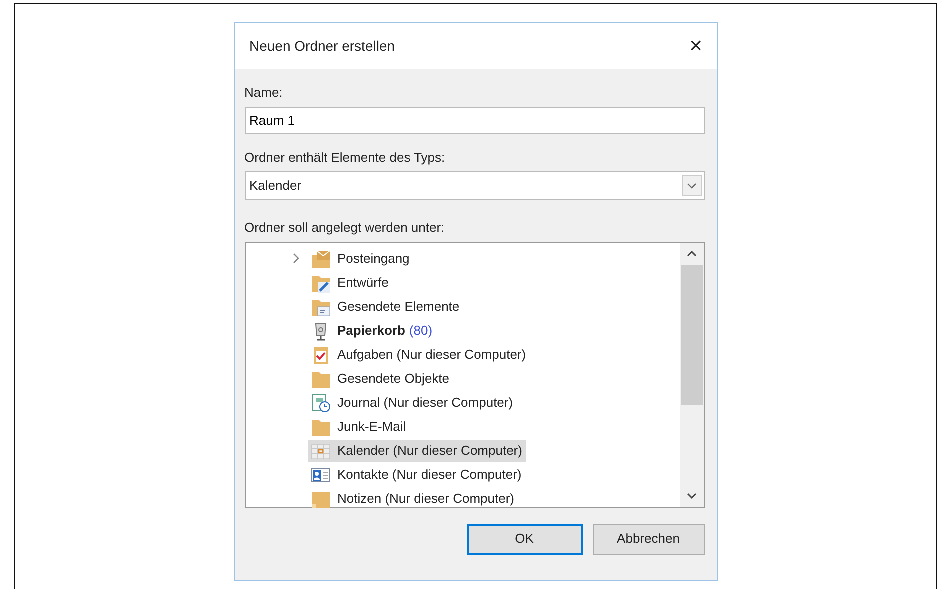  I want to click on scroll-down-icon, so click(691, 495).